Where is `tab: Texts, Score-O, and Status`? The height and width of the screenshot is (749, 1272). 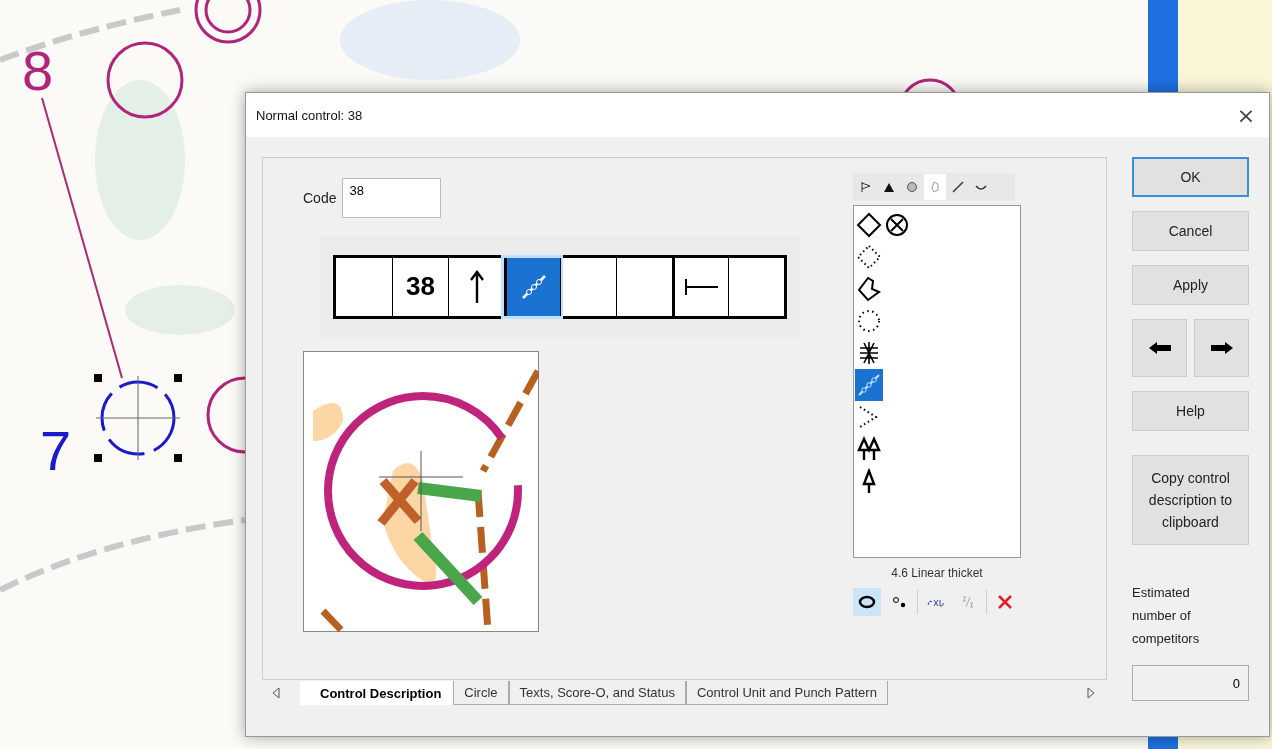
tab: Texts, Score-O, and Status is located at coordinates (597, 693).